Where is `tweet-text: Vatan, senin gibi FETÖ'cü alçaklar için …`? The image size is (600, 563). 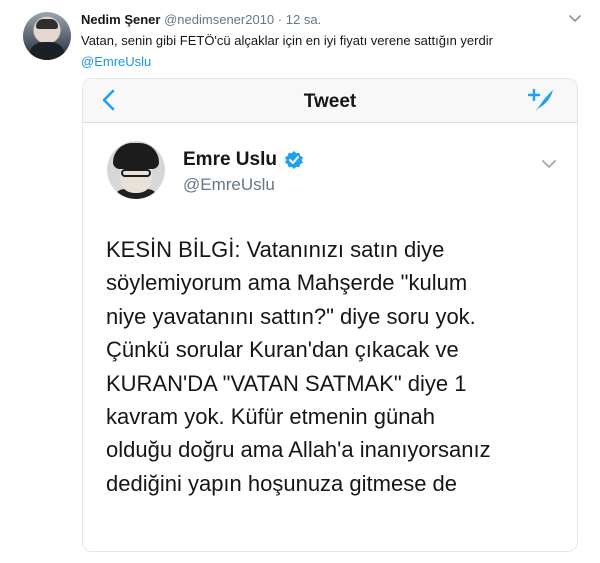 tweet-text: Vatan, senin gibi FETÖ'cü alçaklar için … is located at coordinates (287, 40).